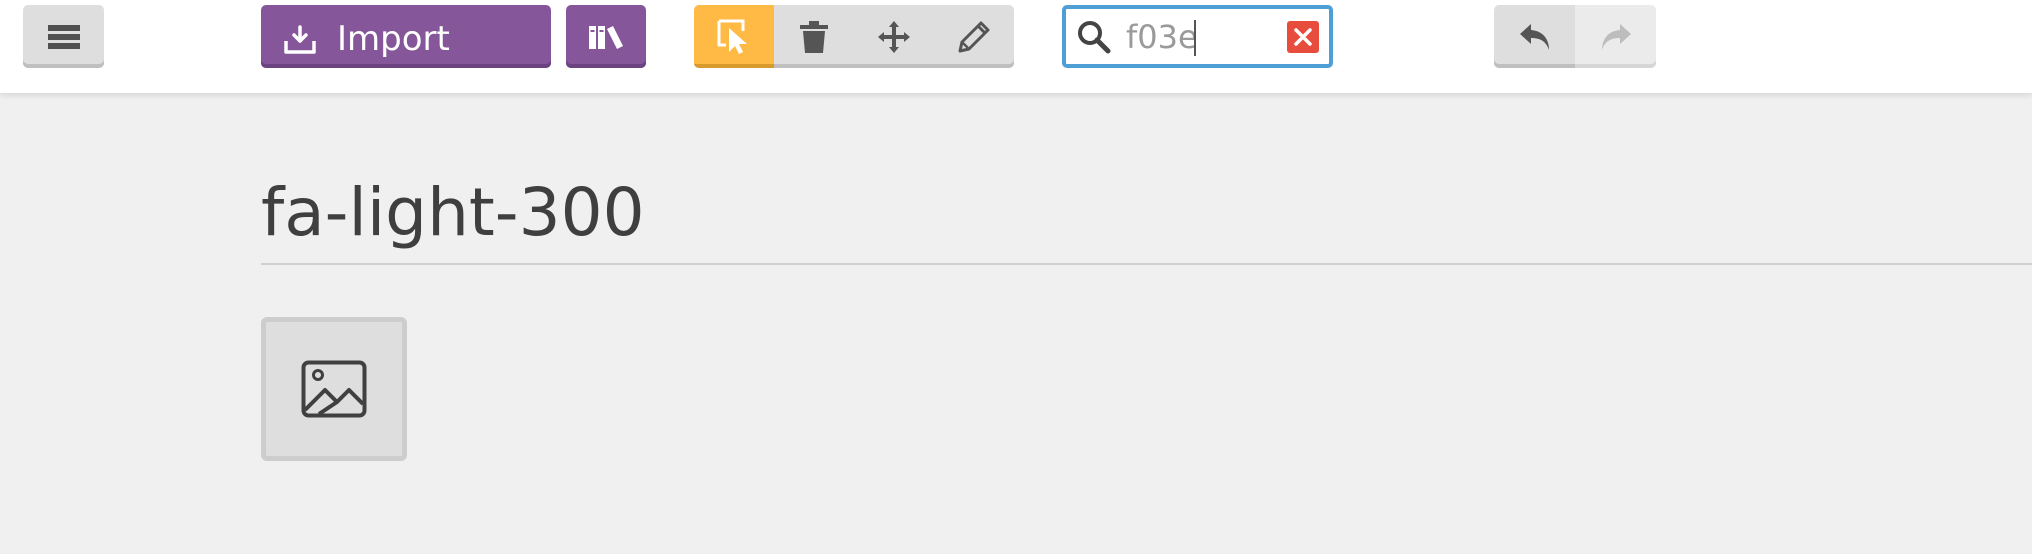 The image size is (2032, 554). What do you see at coordinates (393, 43) in the screenshot?
I see `import-icons-label: Import Icons` at bounding box center [393, 43].